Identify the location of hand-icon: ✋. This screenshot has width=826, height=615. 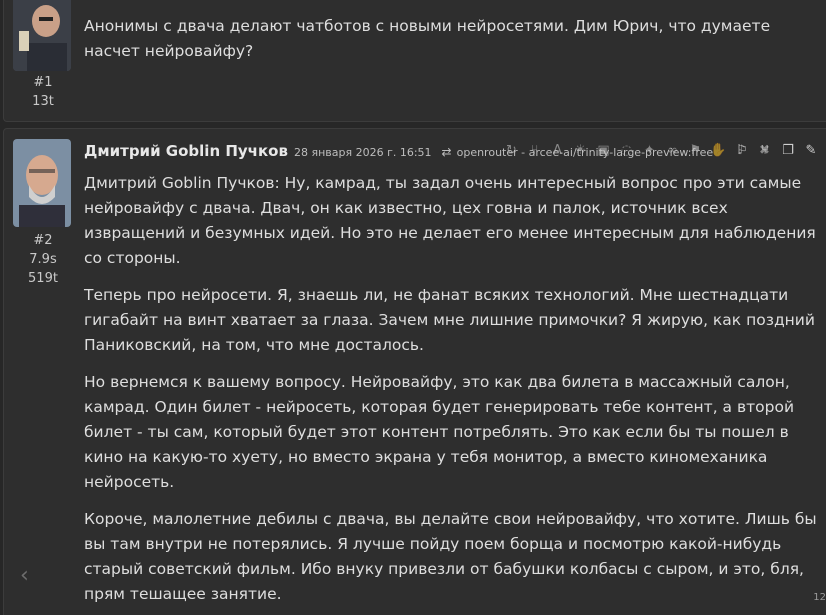
(718, 150).